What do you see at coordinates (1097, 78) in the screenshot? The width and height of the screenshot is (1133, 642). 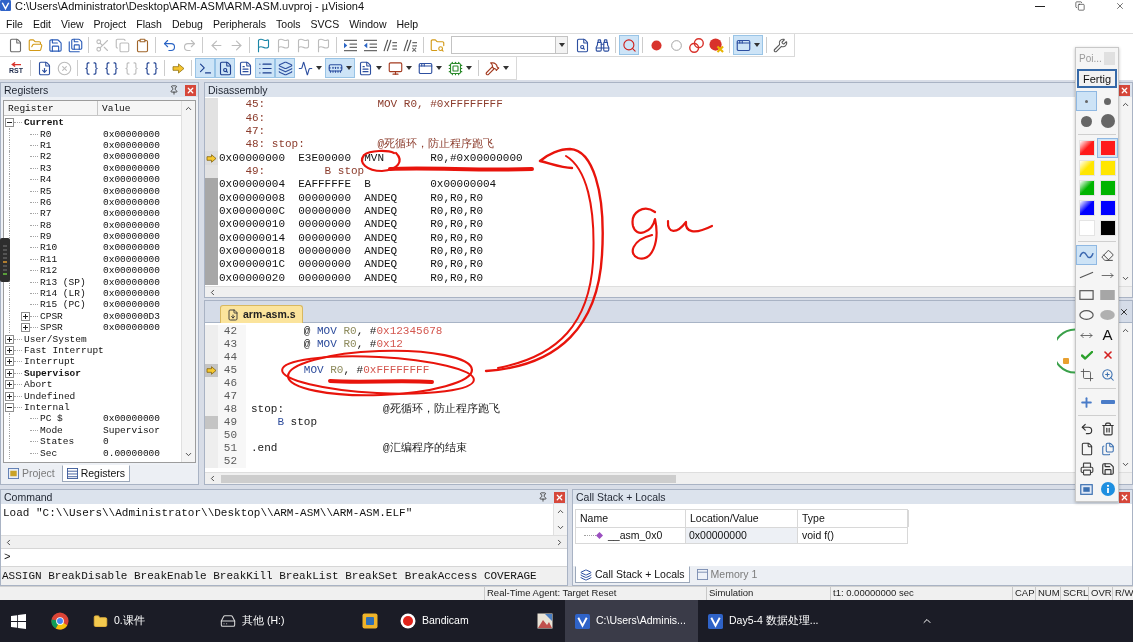 I see `finish-button: Fertig` at bounding box center [1097, 78].